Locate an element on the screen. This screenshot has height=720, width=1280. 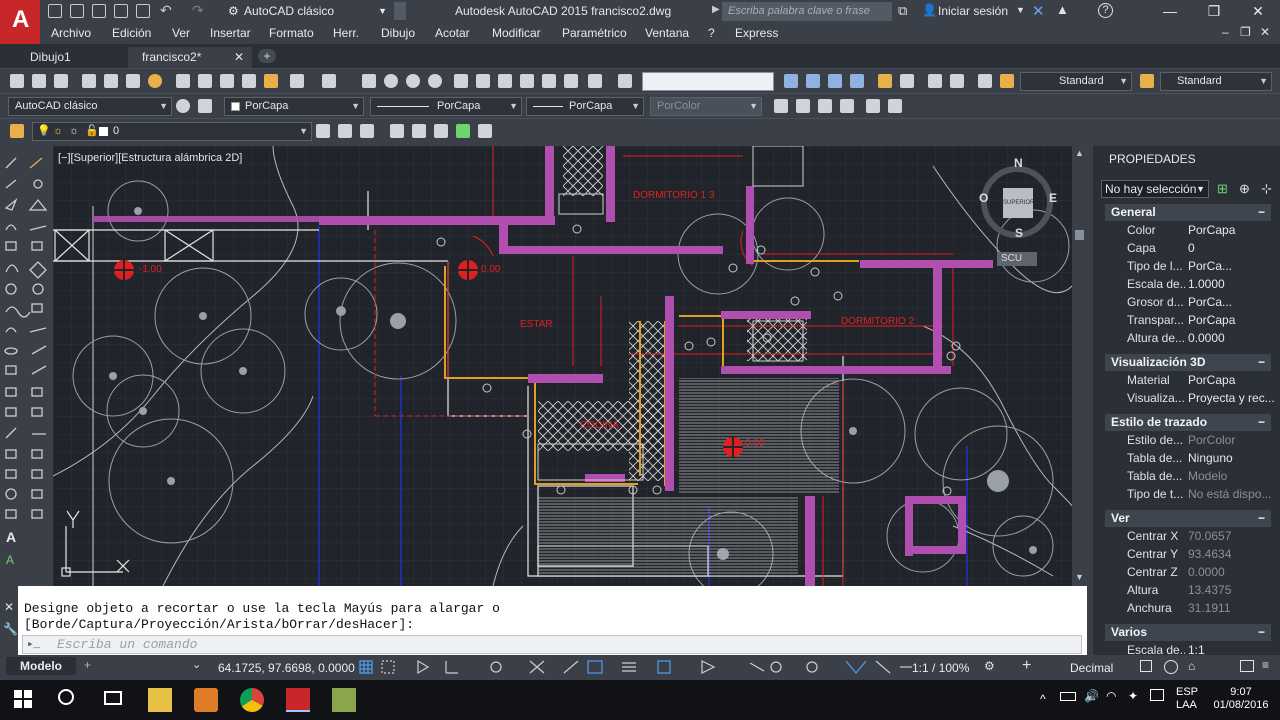
menu-archivo: Archivo is located at coordinates (71, 33).